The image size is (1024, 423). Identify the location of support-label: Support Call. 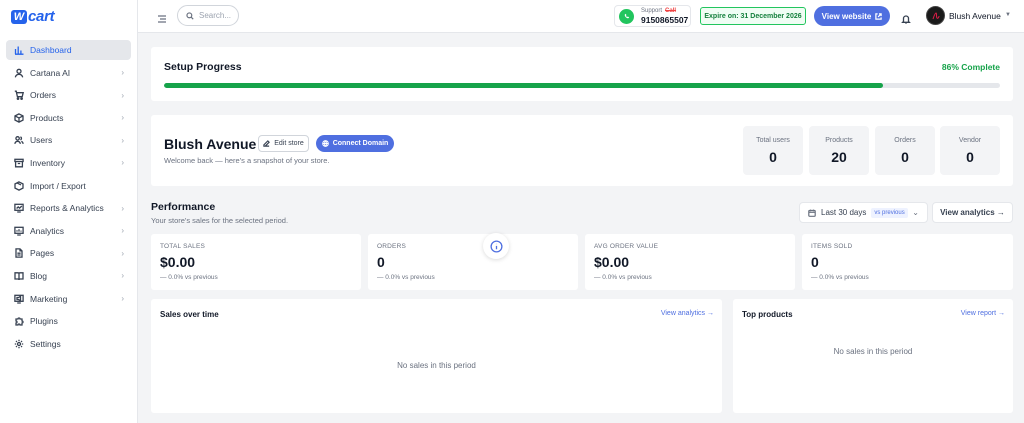
(659, 10).